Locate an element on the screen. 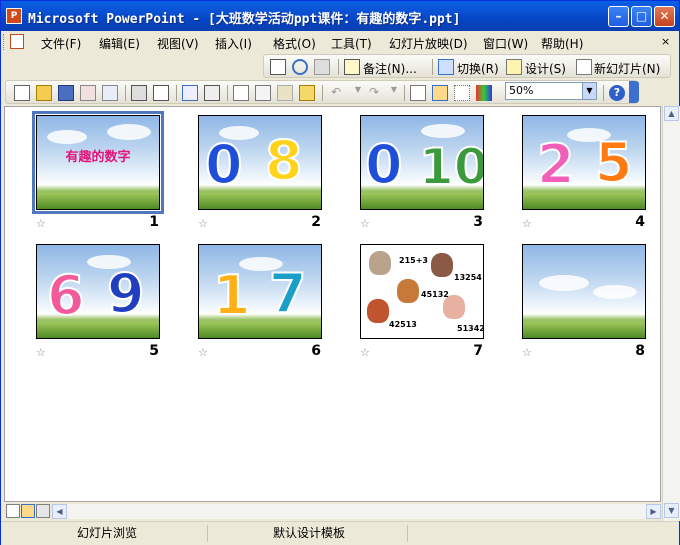 The height and width of the screenshot is (545, 680). slide-2-digit-0: 0 is located at coordinates (224, 164).